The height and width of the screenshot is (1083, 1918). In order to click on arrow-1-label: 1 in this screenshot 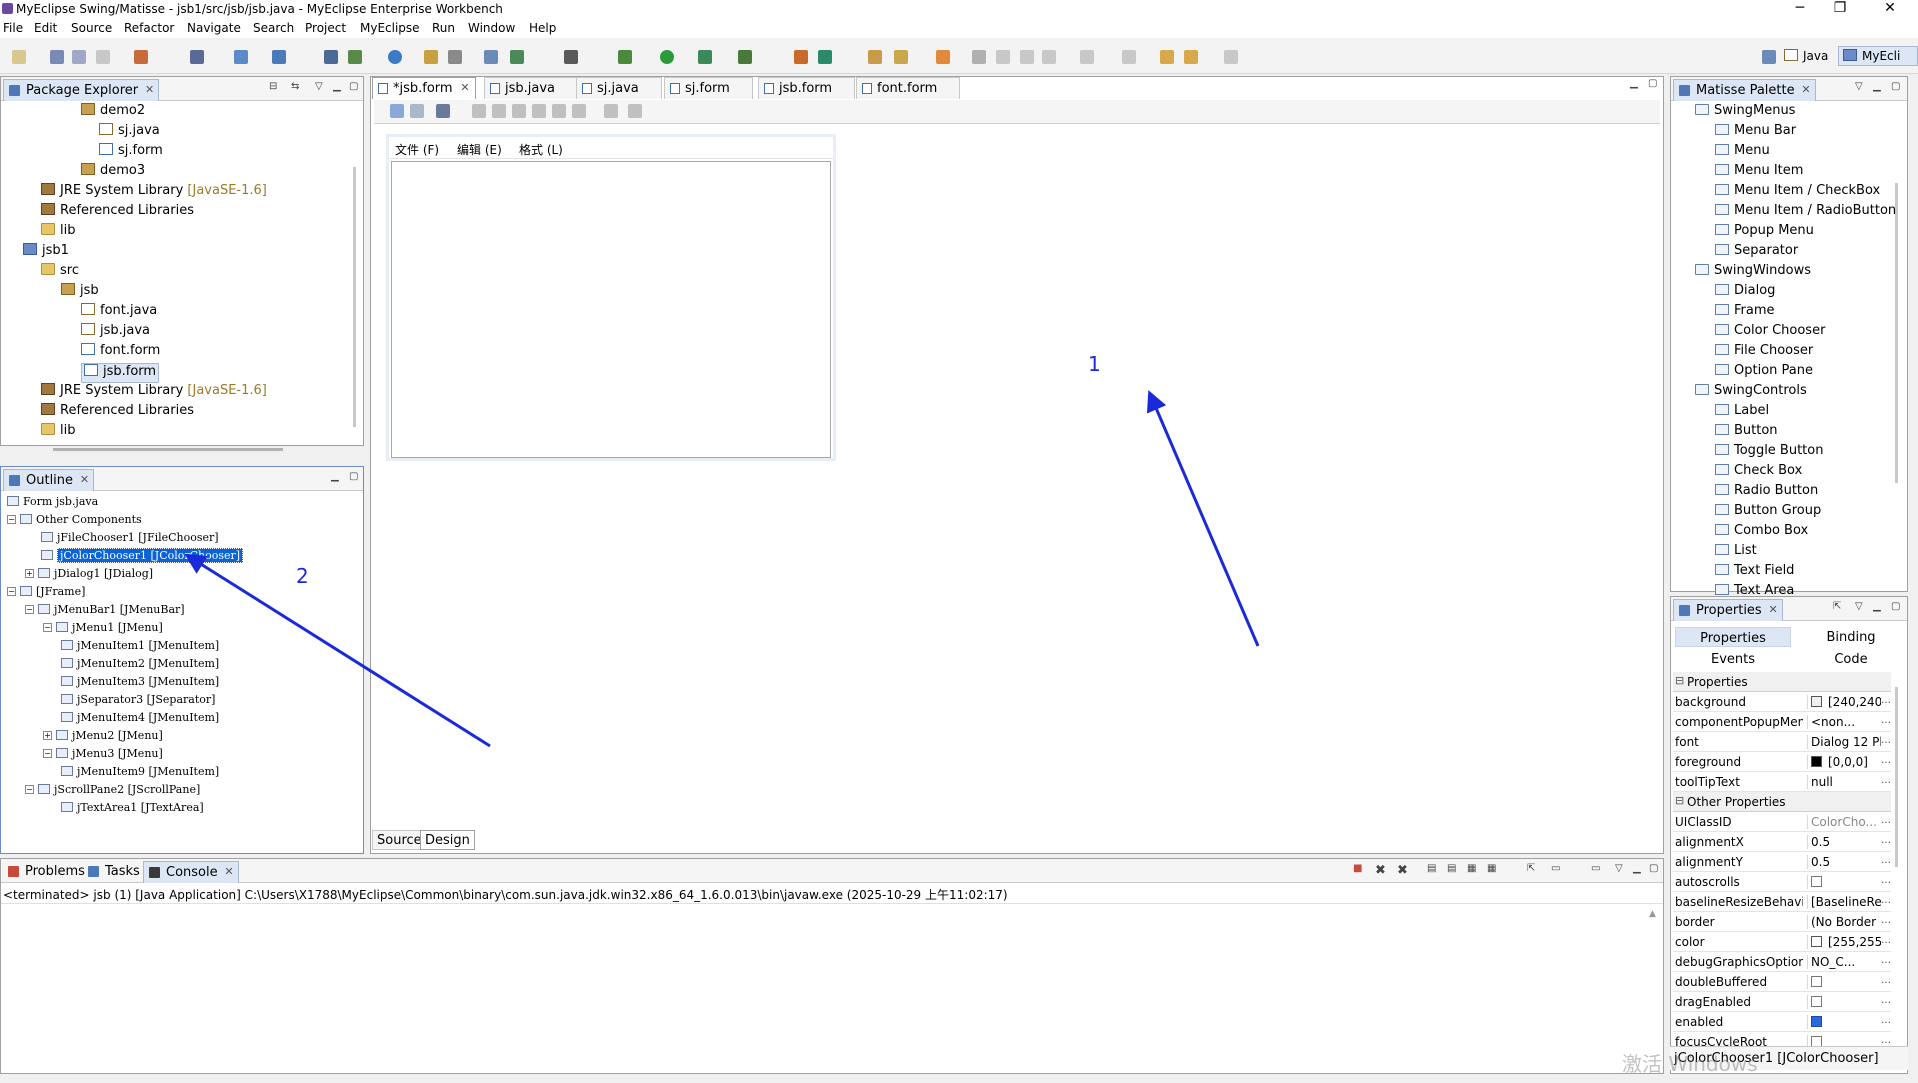, I will do `click(1094, 364)`.